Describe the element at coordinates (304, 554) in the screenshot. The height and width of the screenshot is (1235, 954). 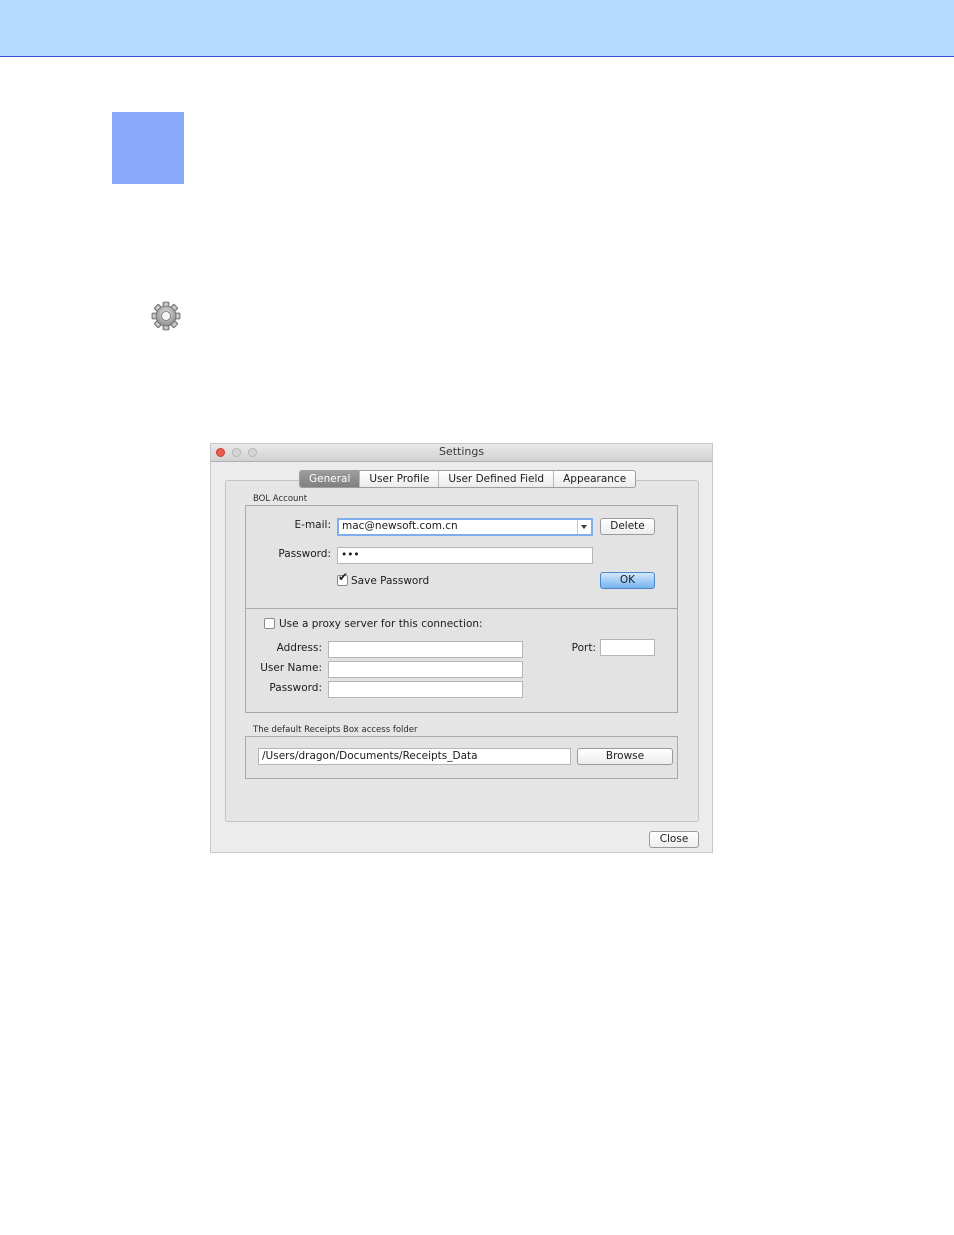
I see `account-password-label: Password:` at that location.